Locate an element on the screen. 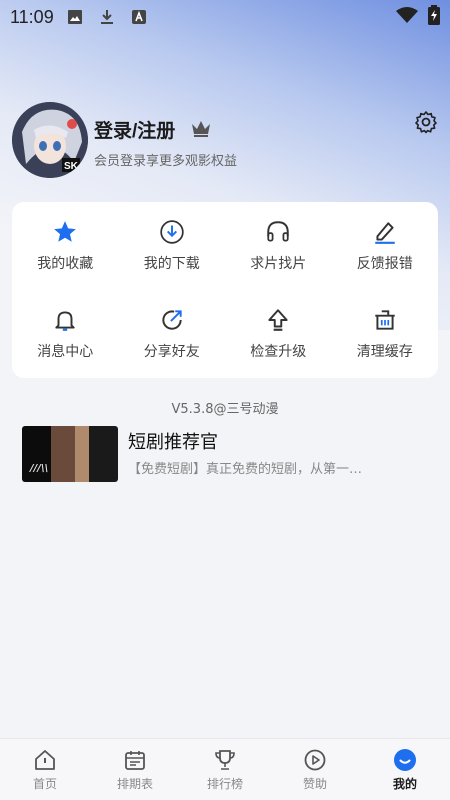  member-benefit-text: 会员登录享更多观影权益 is located at coordinates (166, 161).